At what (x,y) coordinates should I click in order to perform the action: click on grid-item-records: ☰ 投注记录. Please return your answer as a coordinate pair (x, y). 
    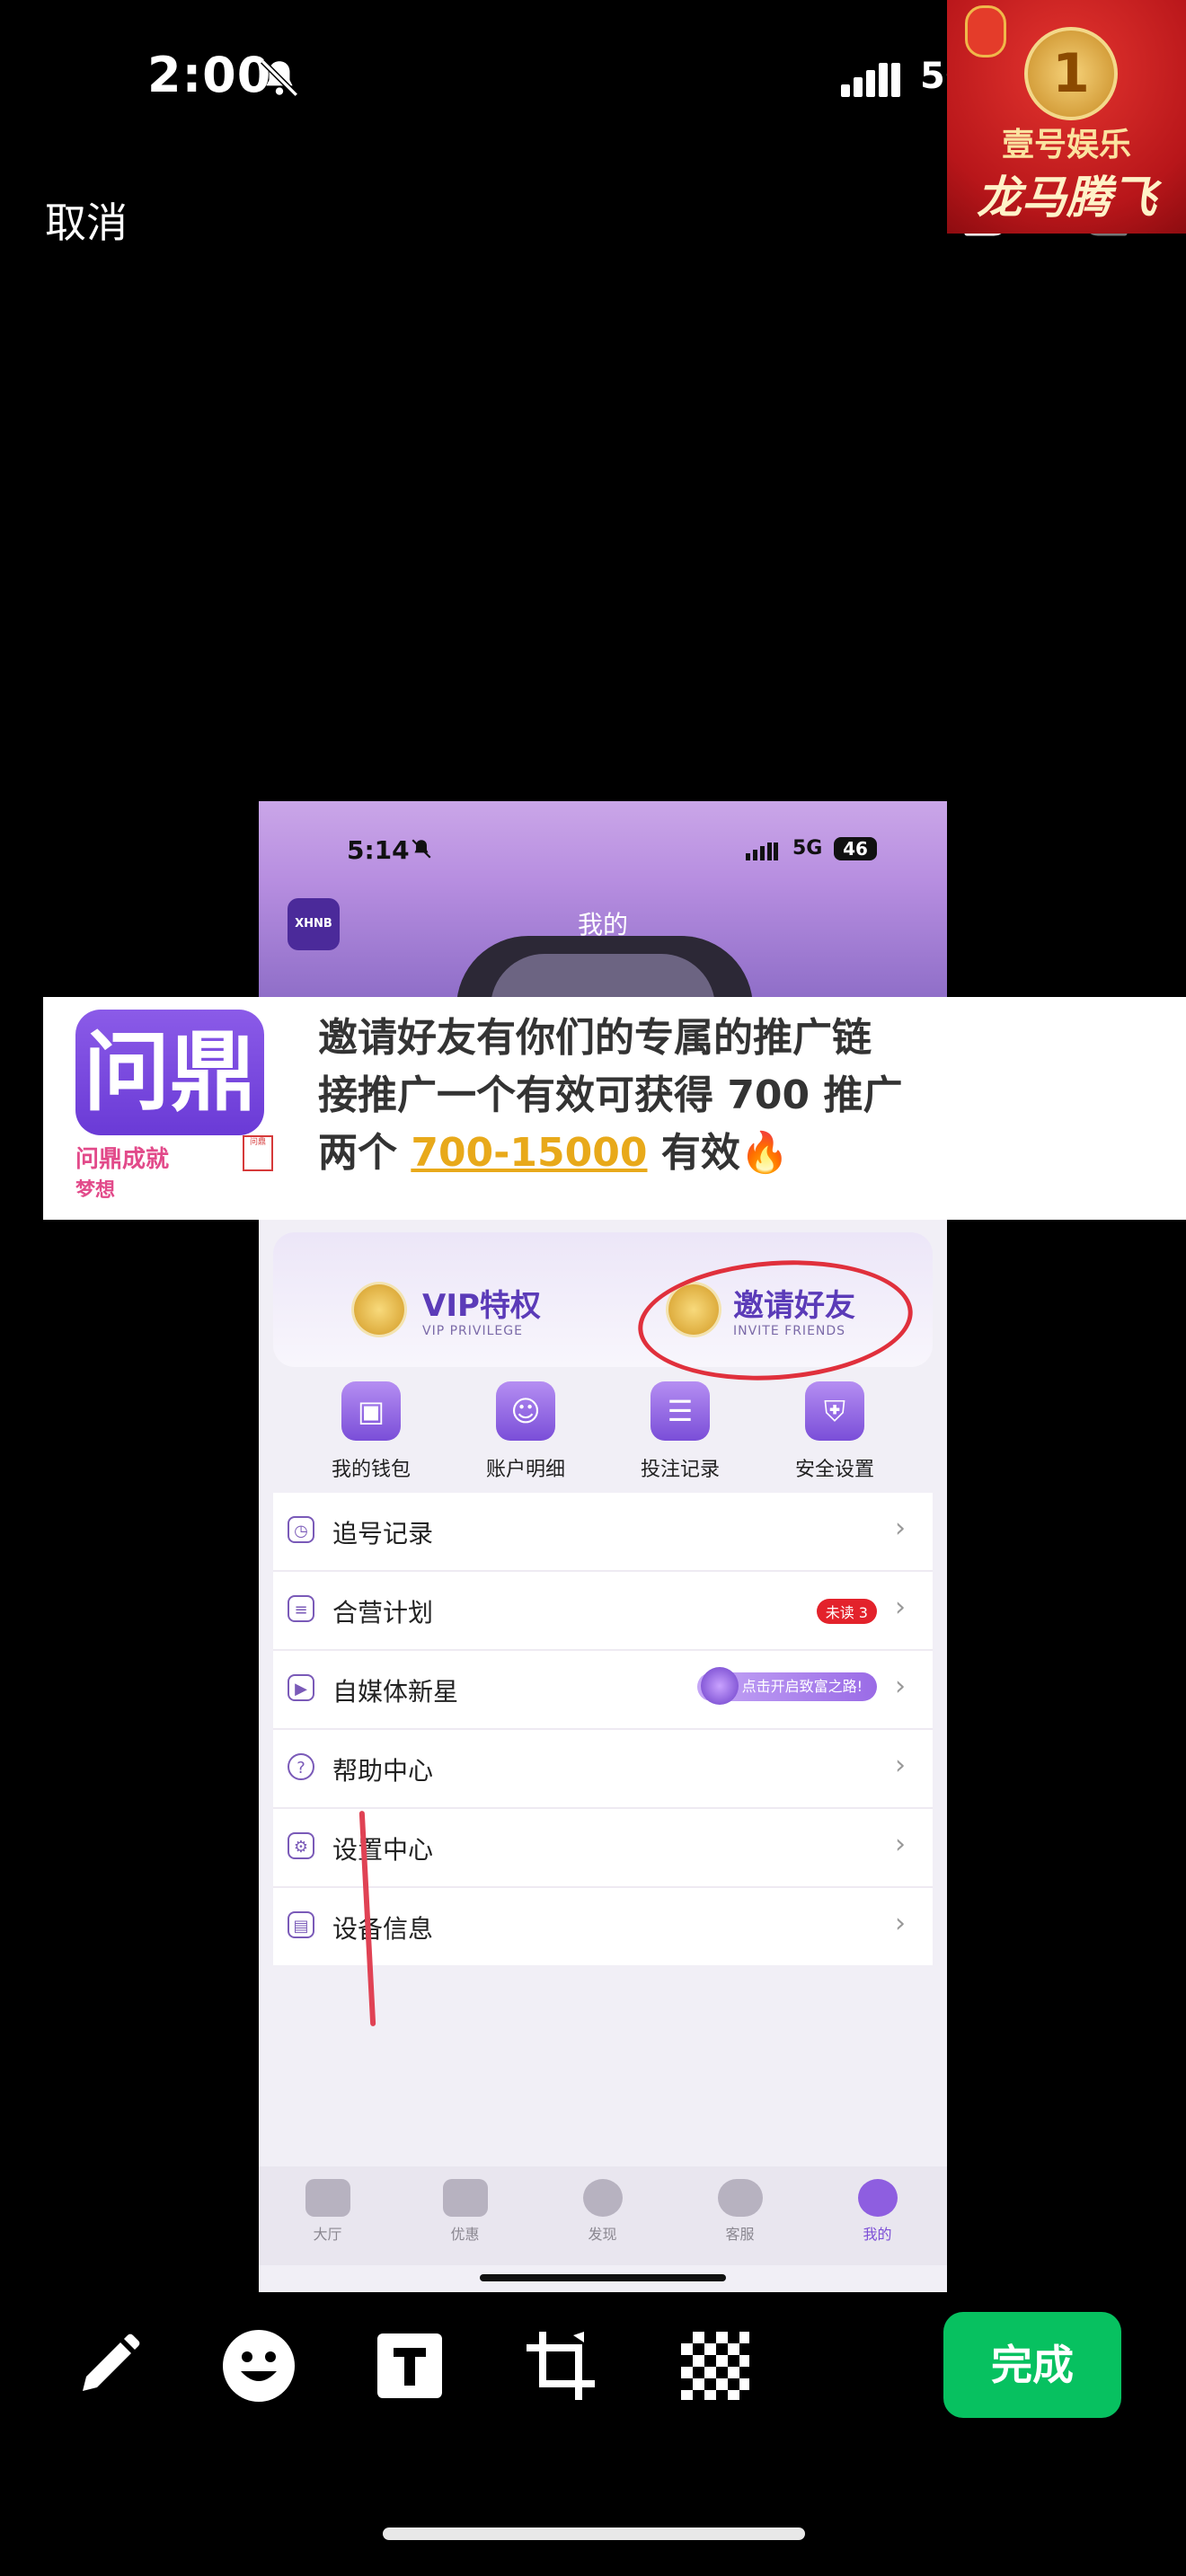
    Looking at the image, I should click on (680, 1426).